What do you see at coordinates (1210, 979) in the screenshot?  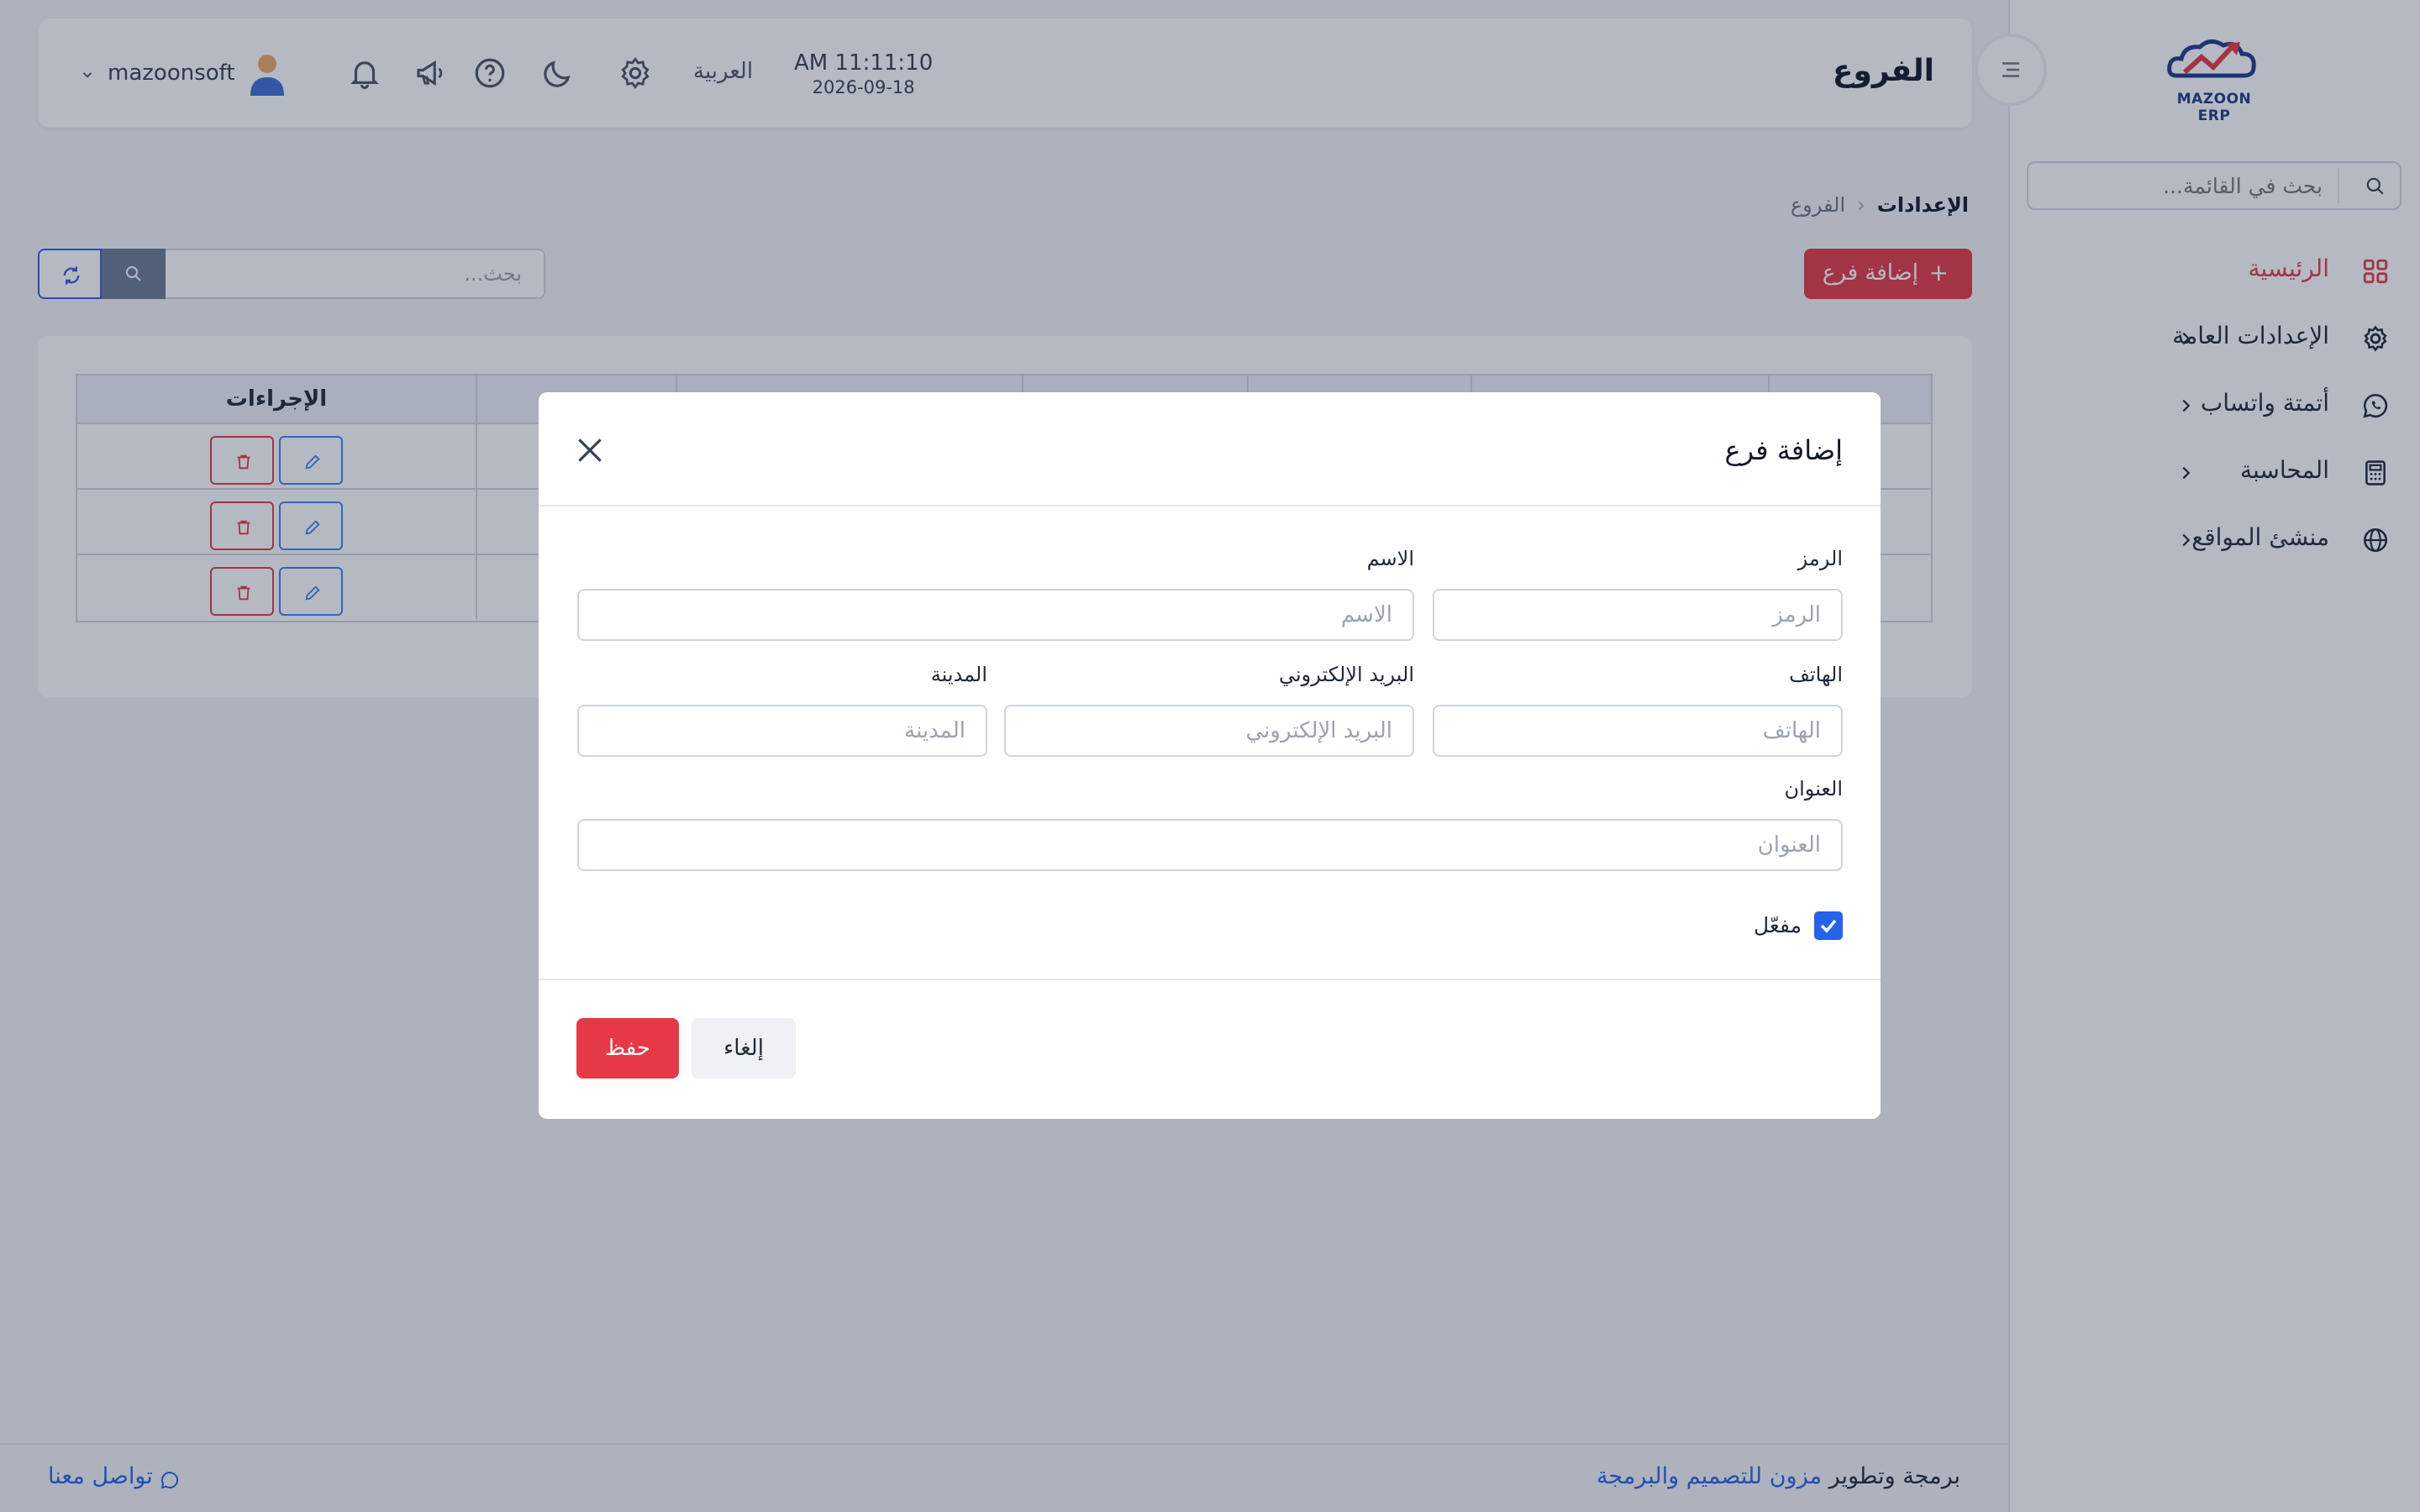 I see `modal-footer-divider` at bounding box center [1210, 979].